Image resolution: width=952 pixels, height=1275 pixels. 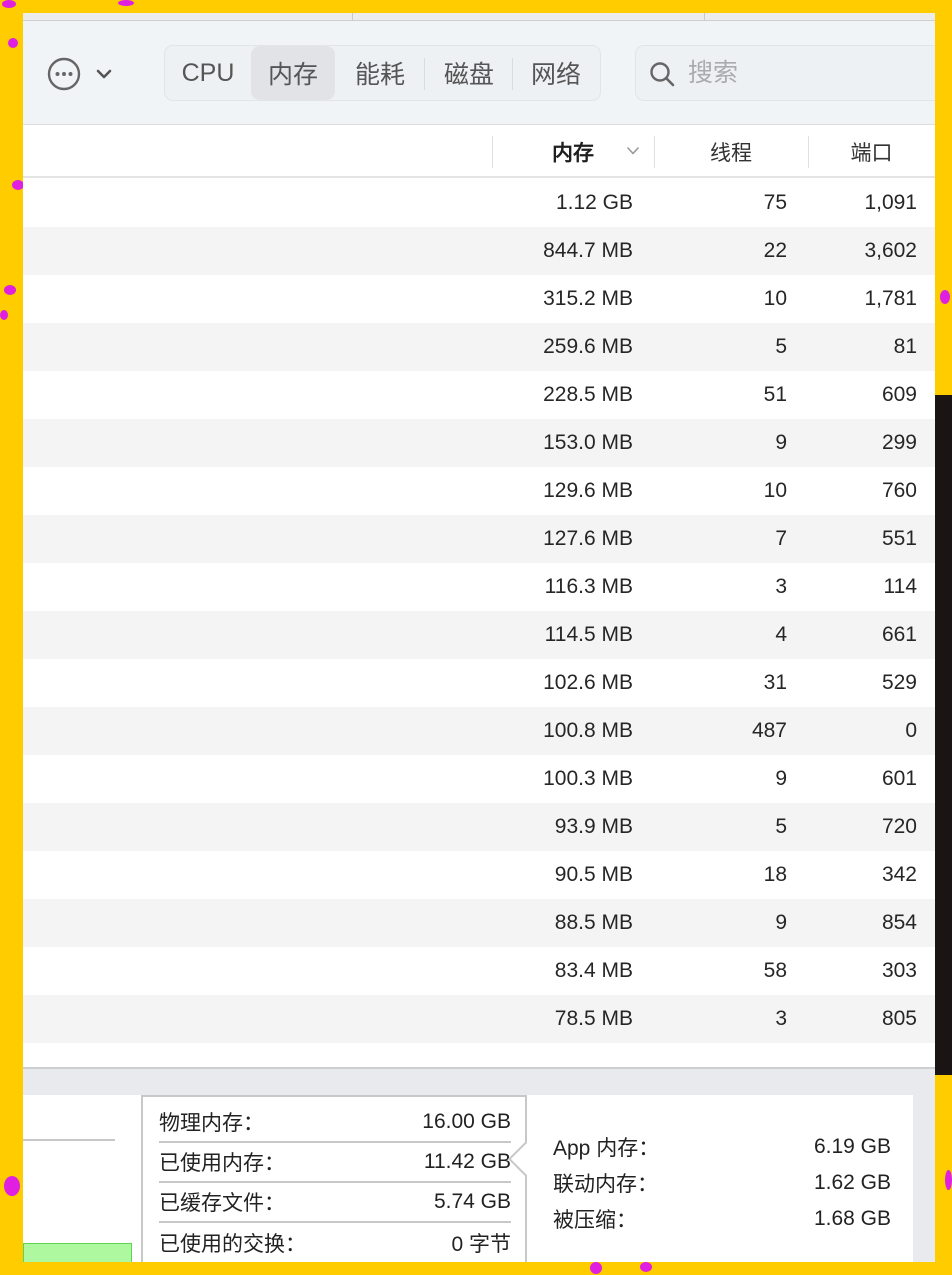 I want to click on tab-memory: 内存, so click(x=293, y=73).